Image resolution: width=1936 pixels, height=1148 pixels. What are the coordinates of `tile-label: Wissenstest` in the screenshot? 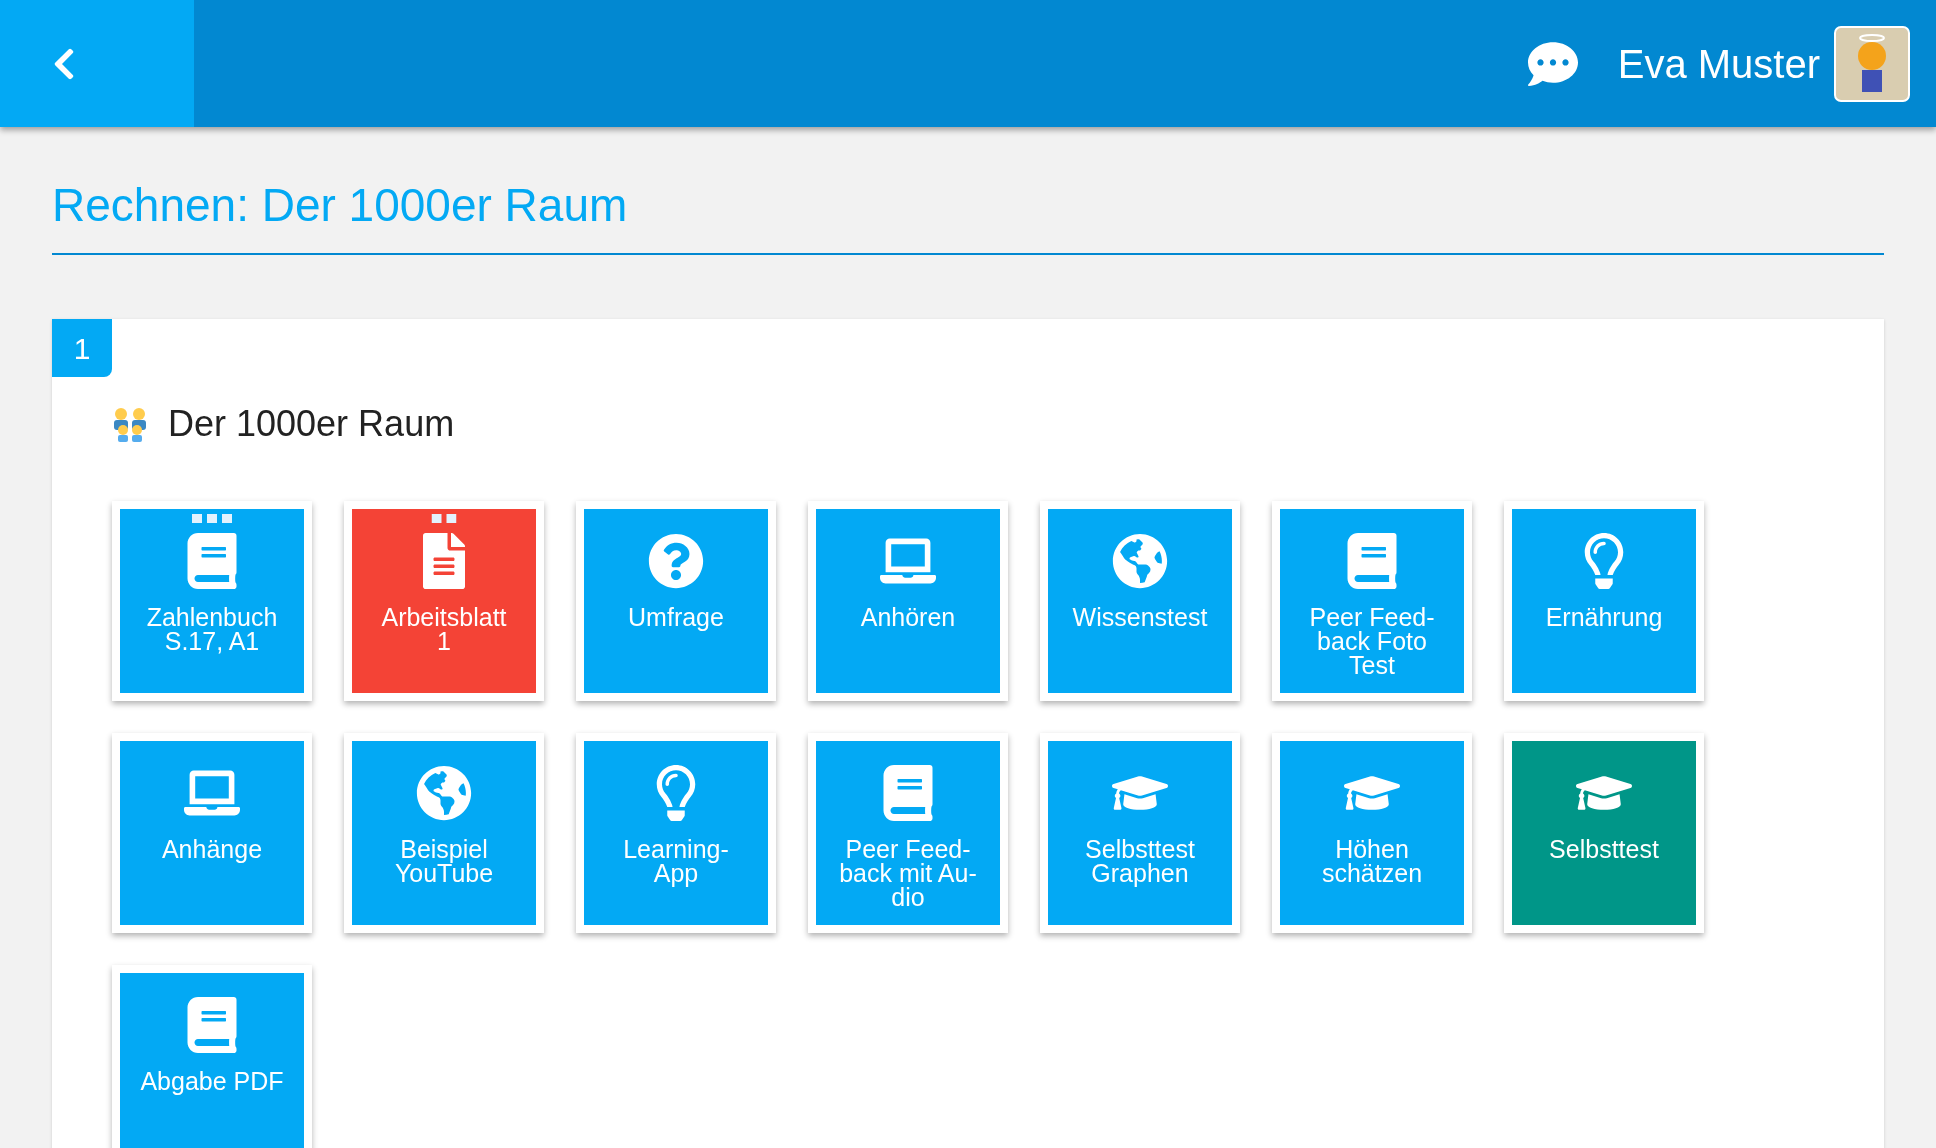 It's located at (1140, 617).